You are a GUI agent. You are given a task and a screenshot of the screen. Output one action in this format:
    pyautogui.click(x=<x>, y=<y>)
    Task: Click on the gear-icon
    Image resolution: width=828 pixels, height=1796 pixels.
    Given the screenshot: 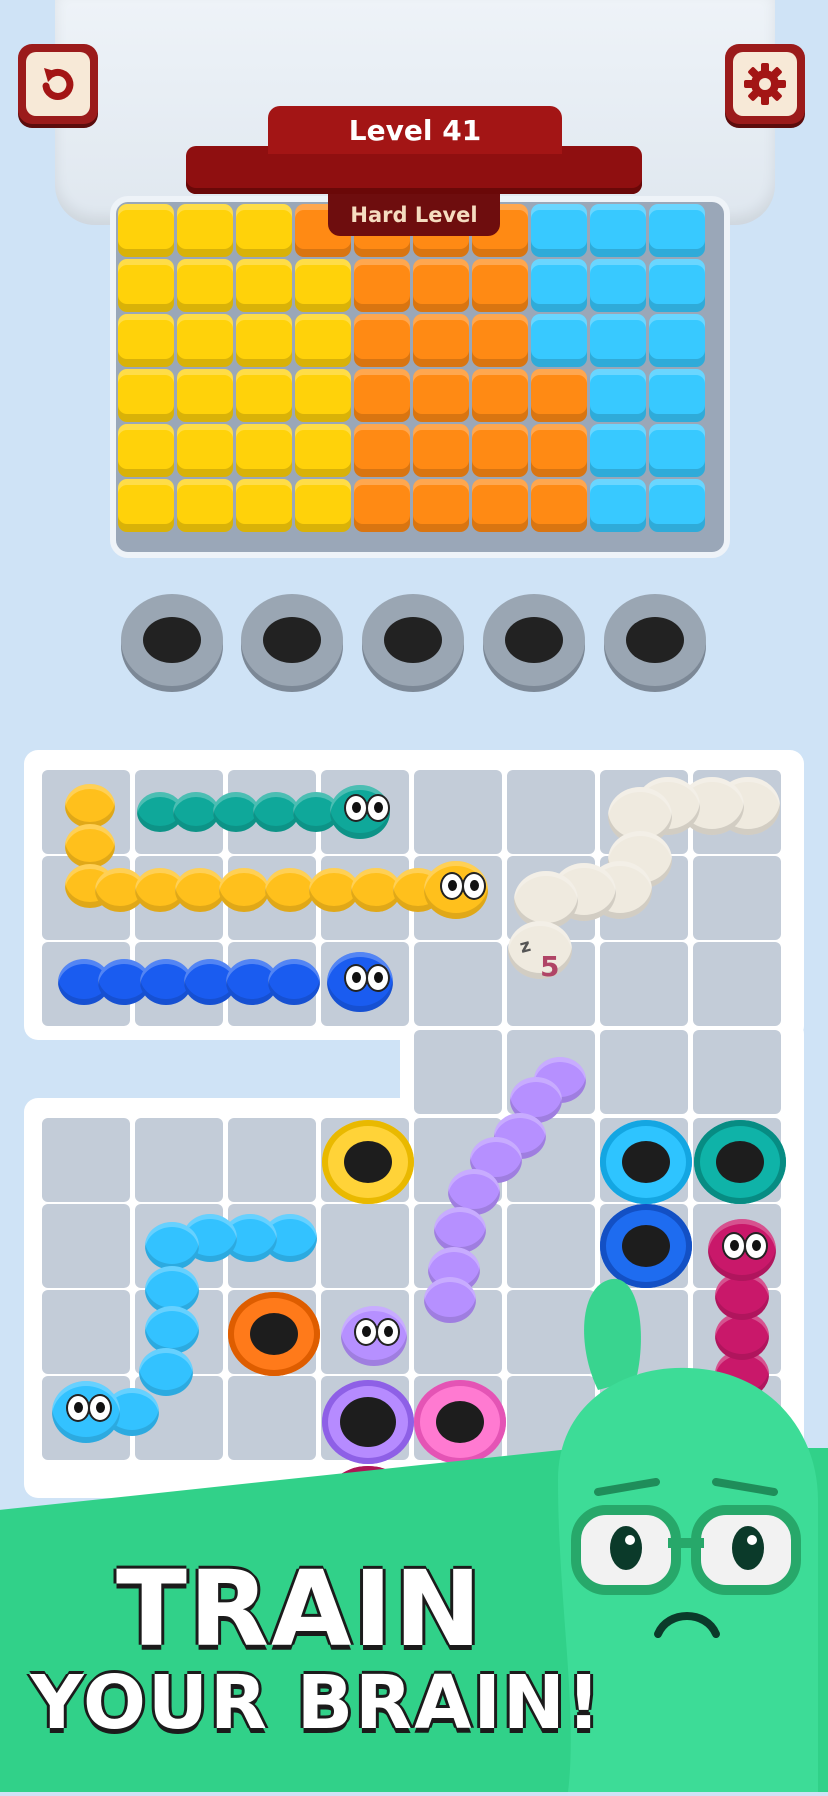 What is the action you would take?
    pyautogui.click(x=765, y=84)
    